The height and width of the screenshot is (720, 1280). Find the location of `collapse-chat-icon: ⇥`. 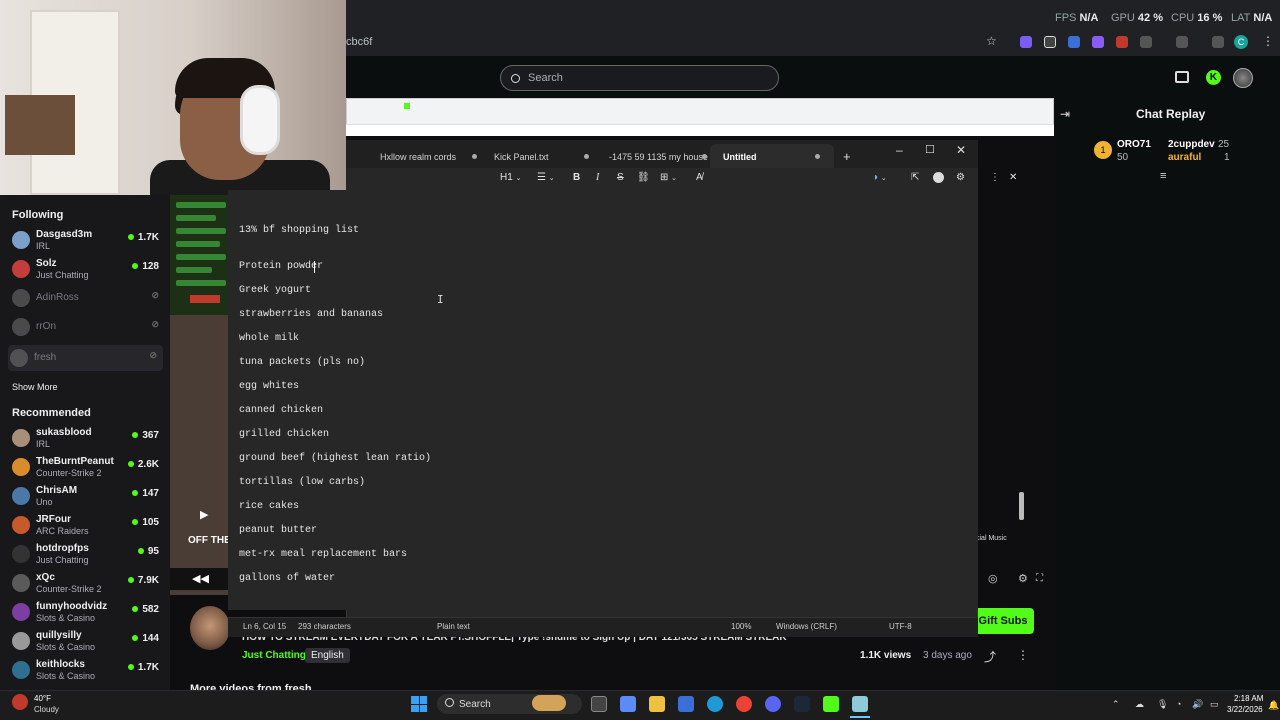

collapse-chat-icon: ⇥ is located at coordinates (1065, 114).